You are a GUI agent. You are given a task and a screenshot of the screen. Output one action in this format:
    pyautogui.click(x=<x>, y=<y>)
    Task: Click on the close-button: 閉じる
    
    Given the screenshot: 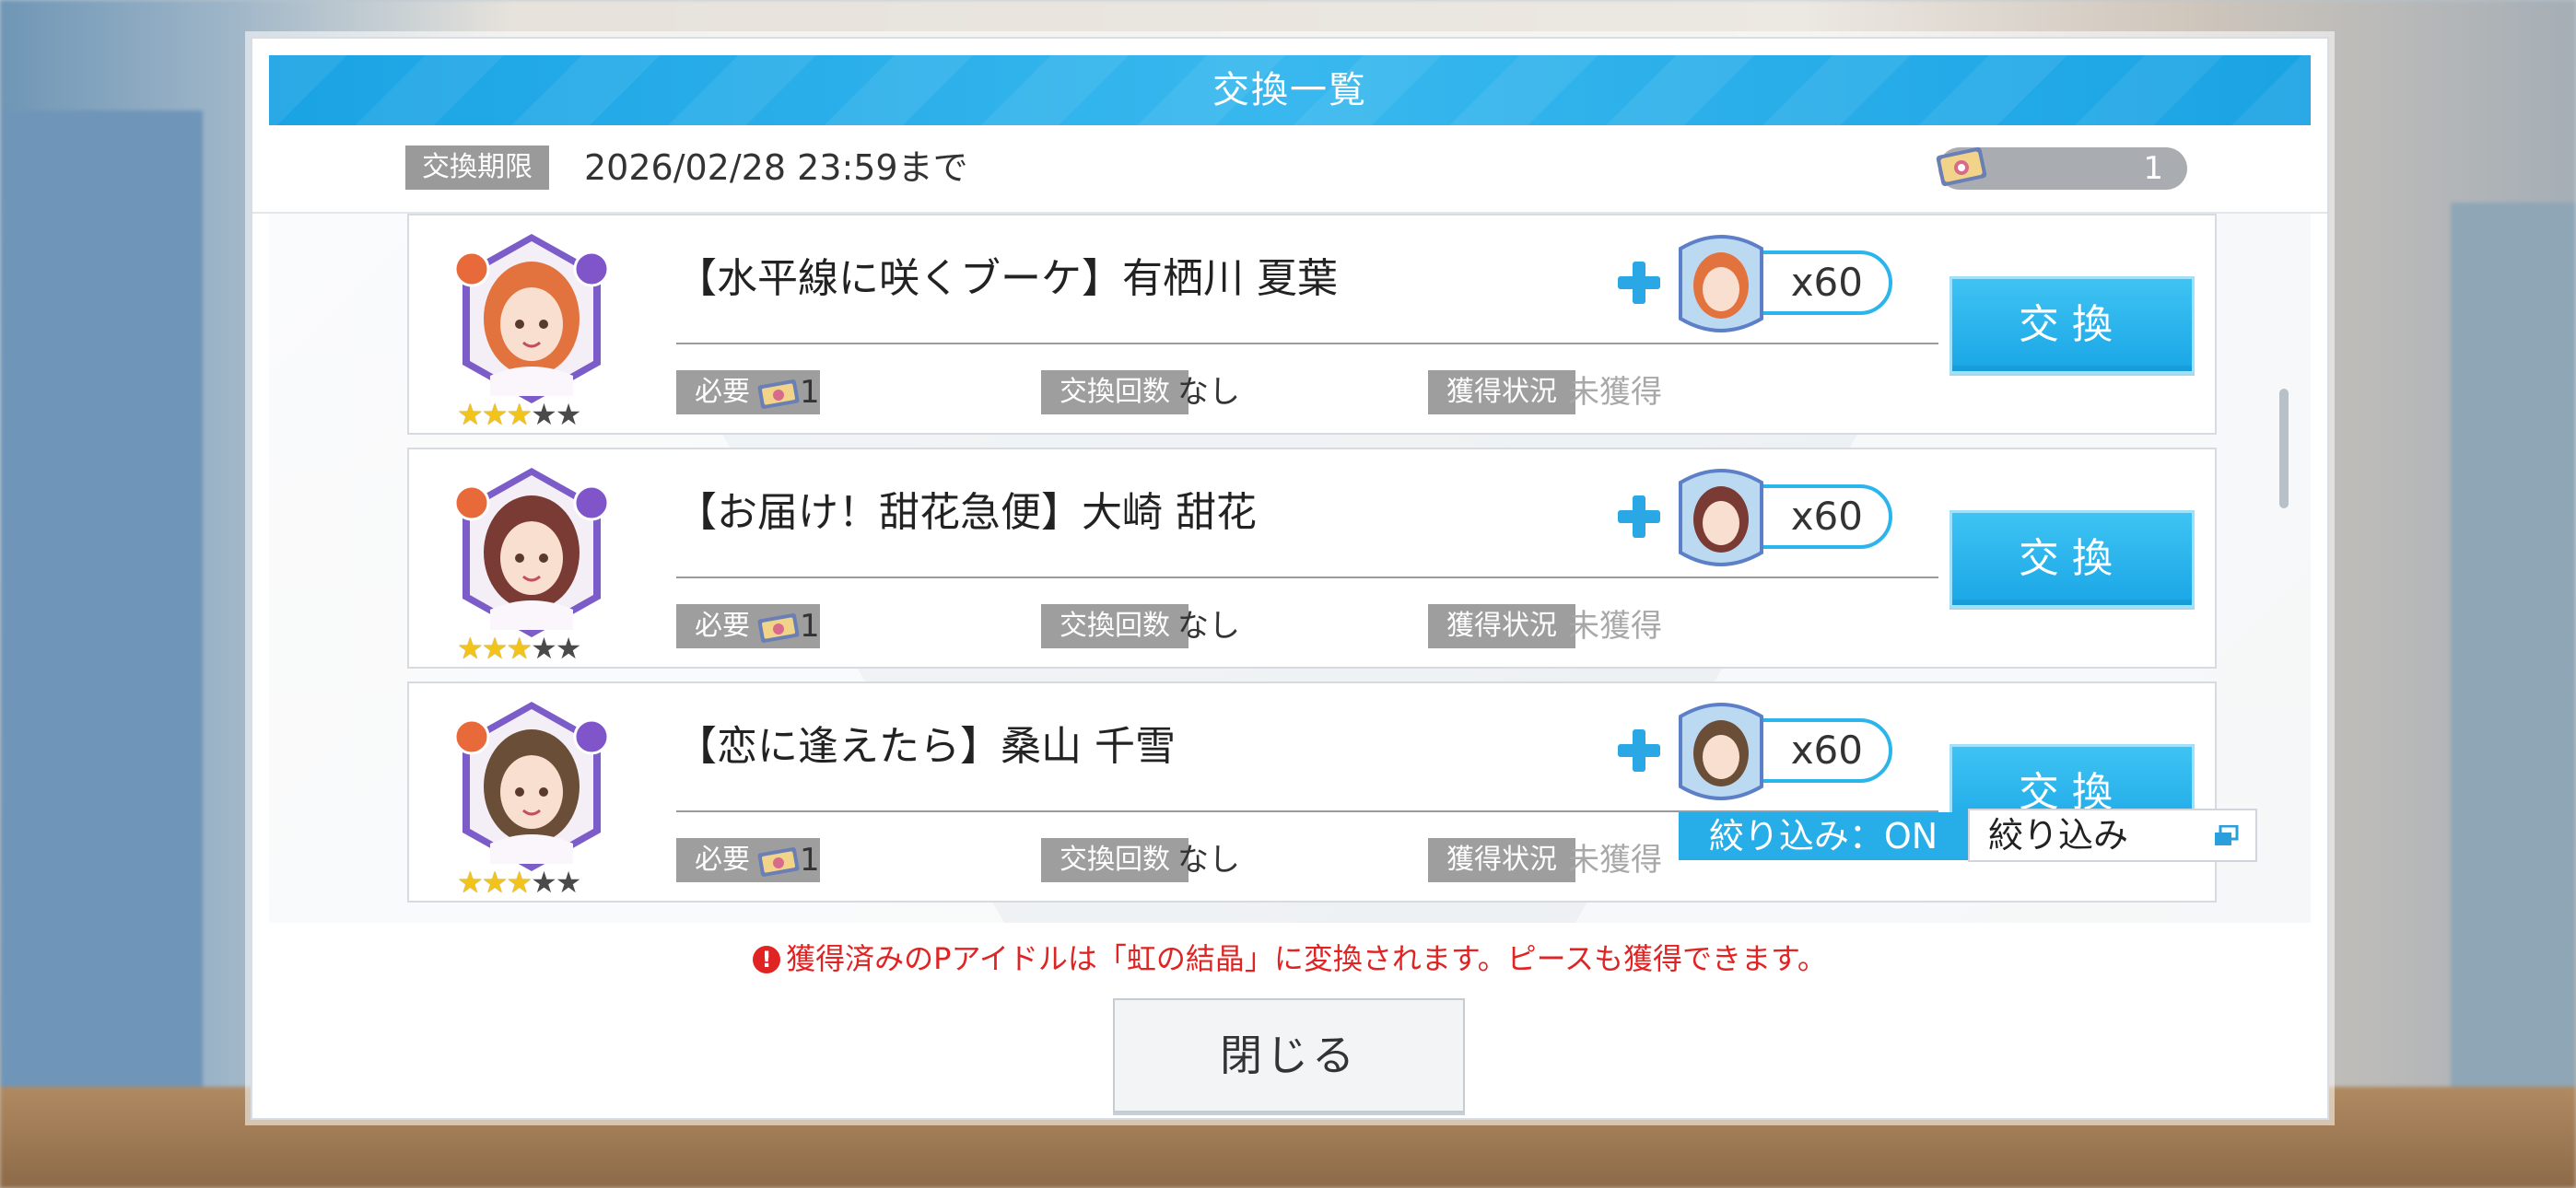 What is the action you would take?
    pyautogui.click(x=1289, y=1055)
    